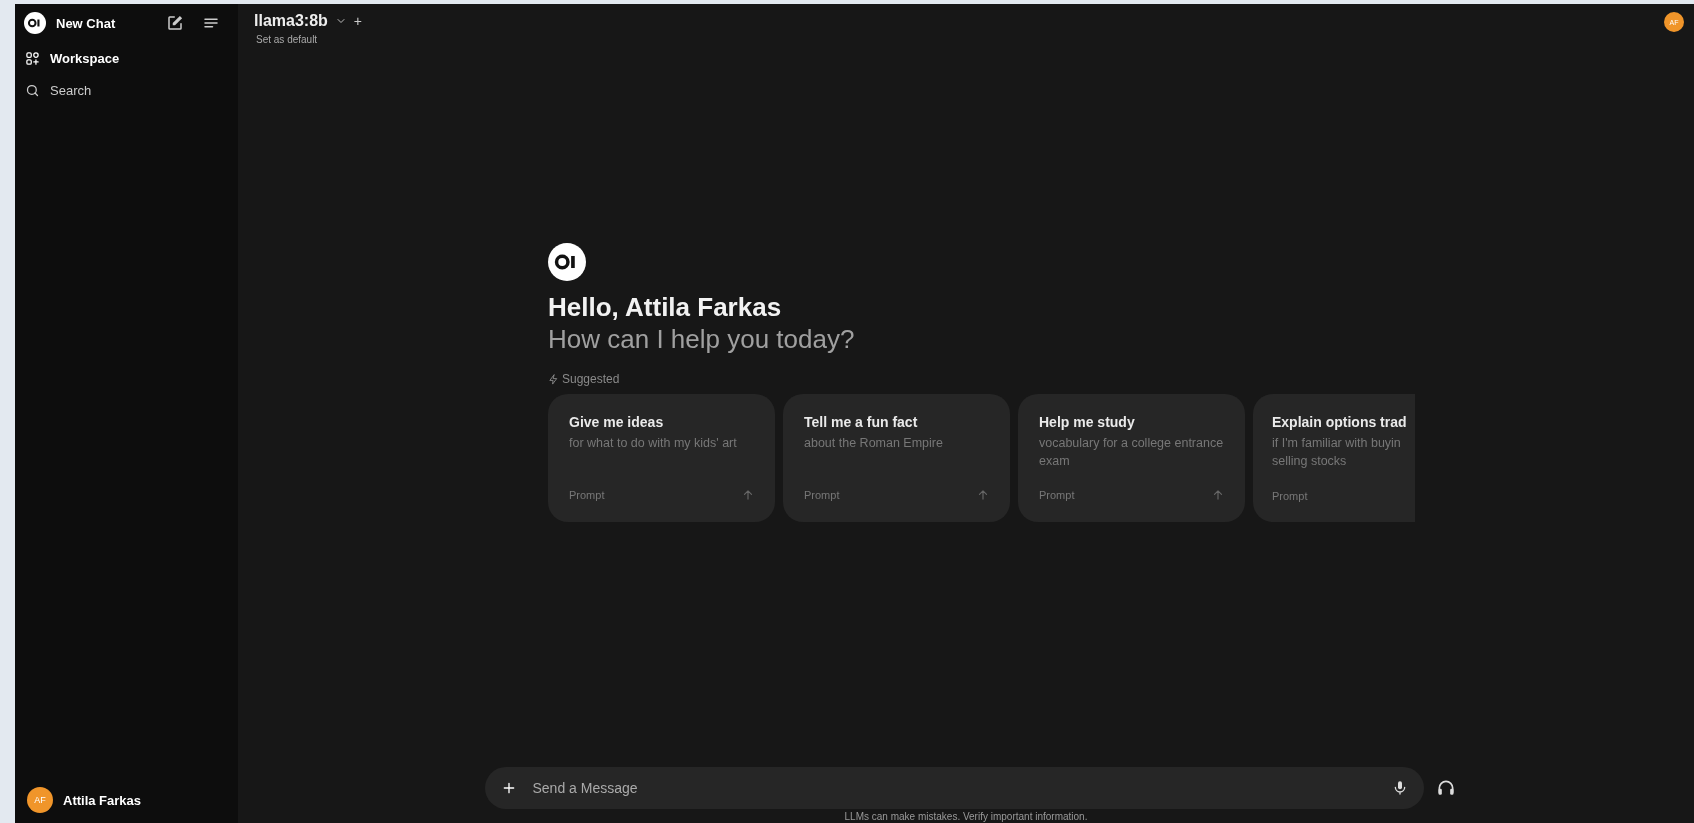 Image resolution: width=1694 pixels, height=823 pixels. What do you see at coordinates (874, 443) in the screenshot?
I see `card-subtitle: about the Roman Empire` at bounding box center [874, 443].